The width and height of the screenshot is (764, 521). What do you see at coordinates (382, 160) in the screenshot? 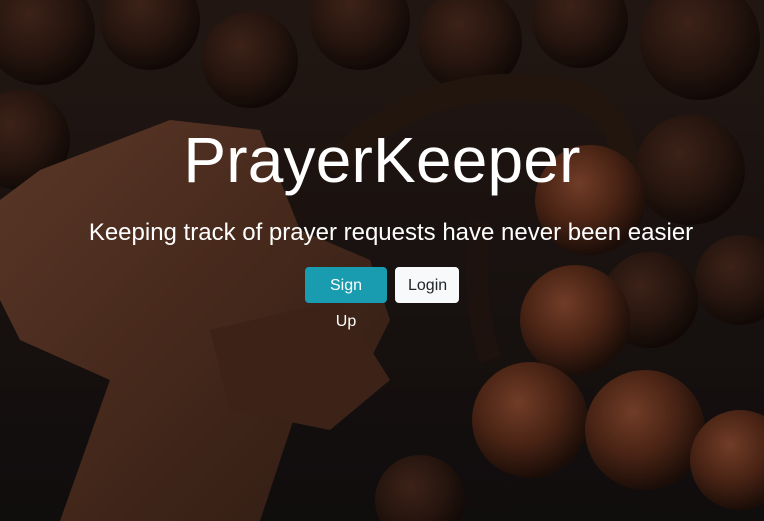
I see `page-title: PrayerKeeper` at bounding box center [382, 160].